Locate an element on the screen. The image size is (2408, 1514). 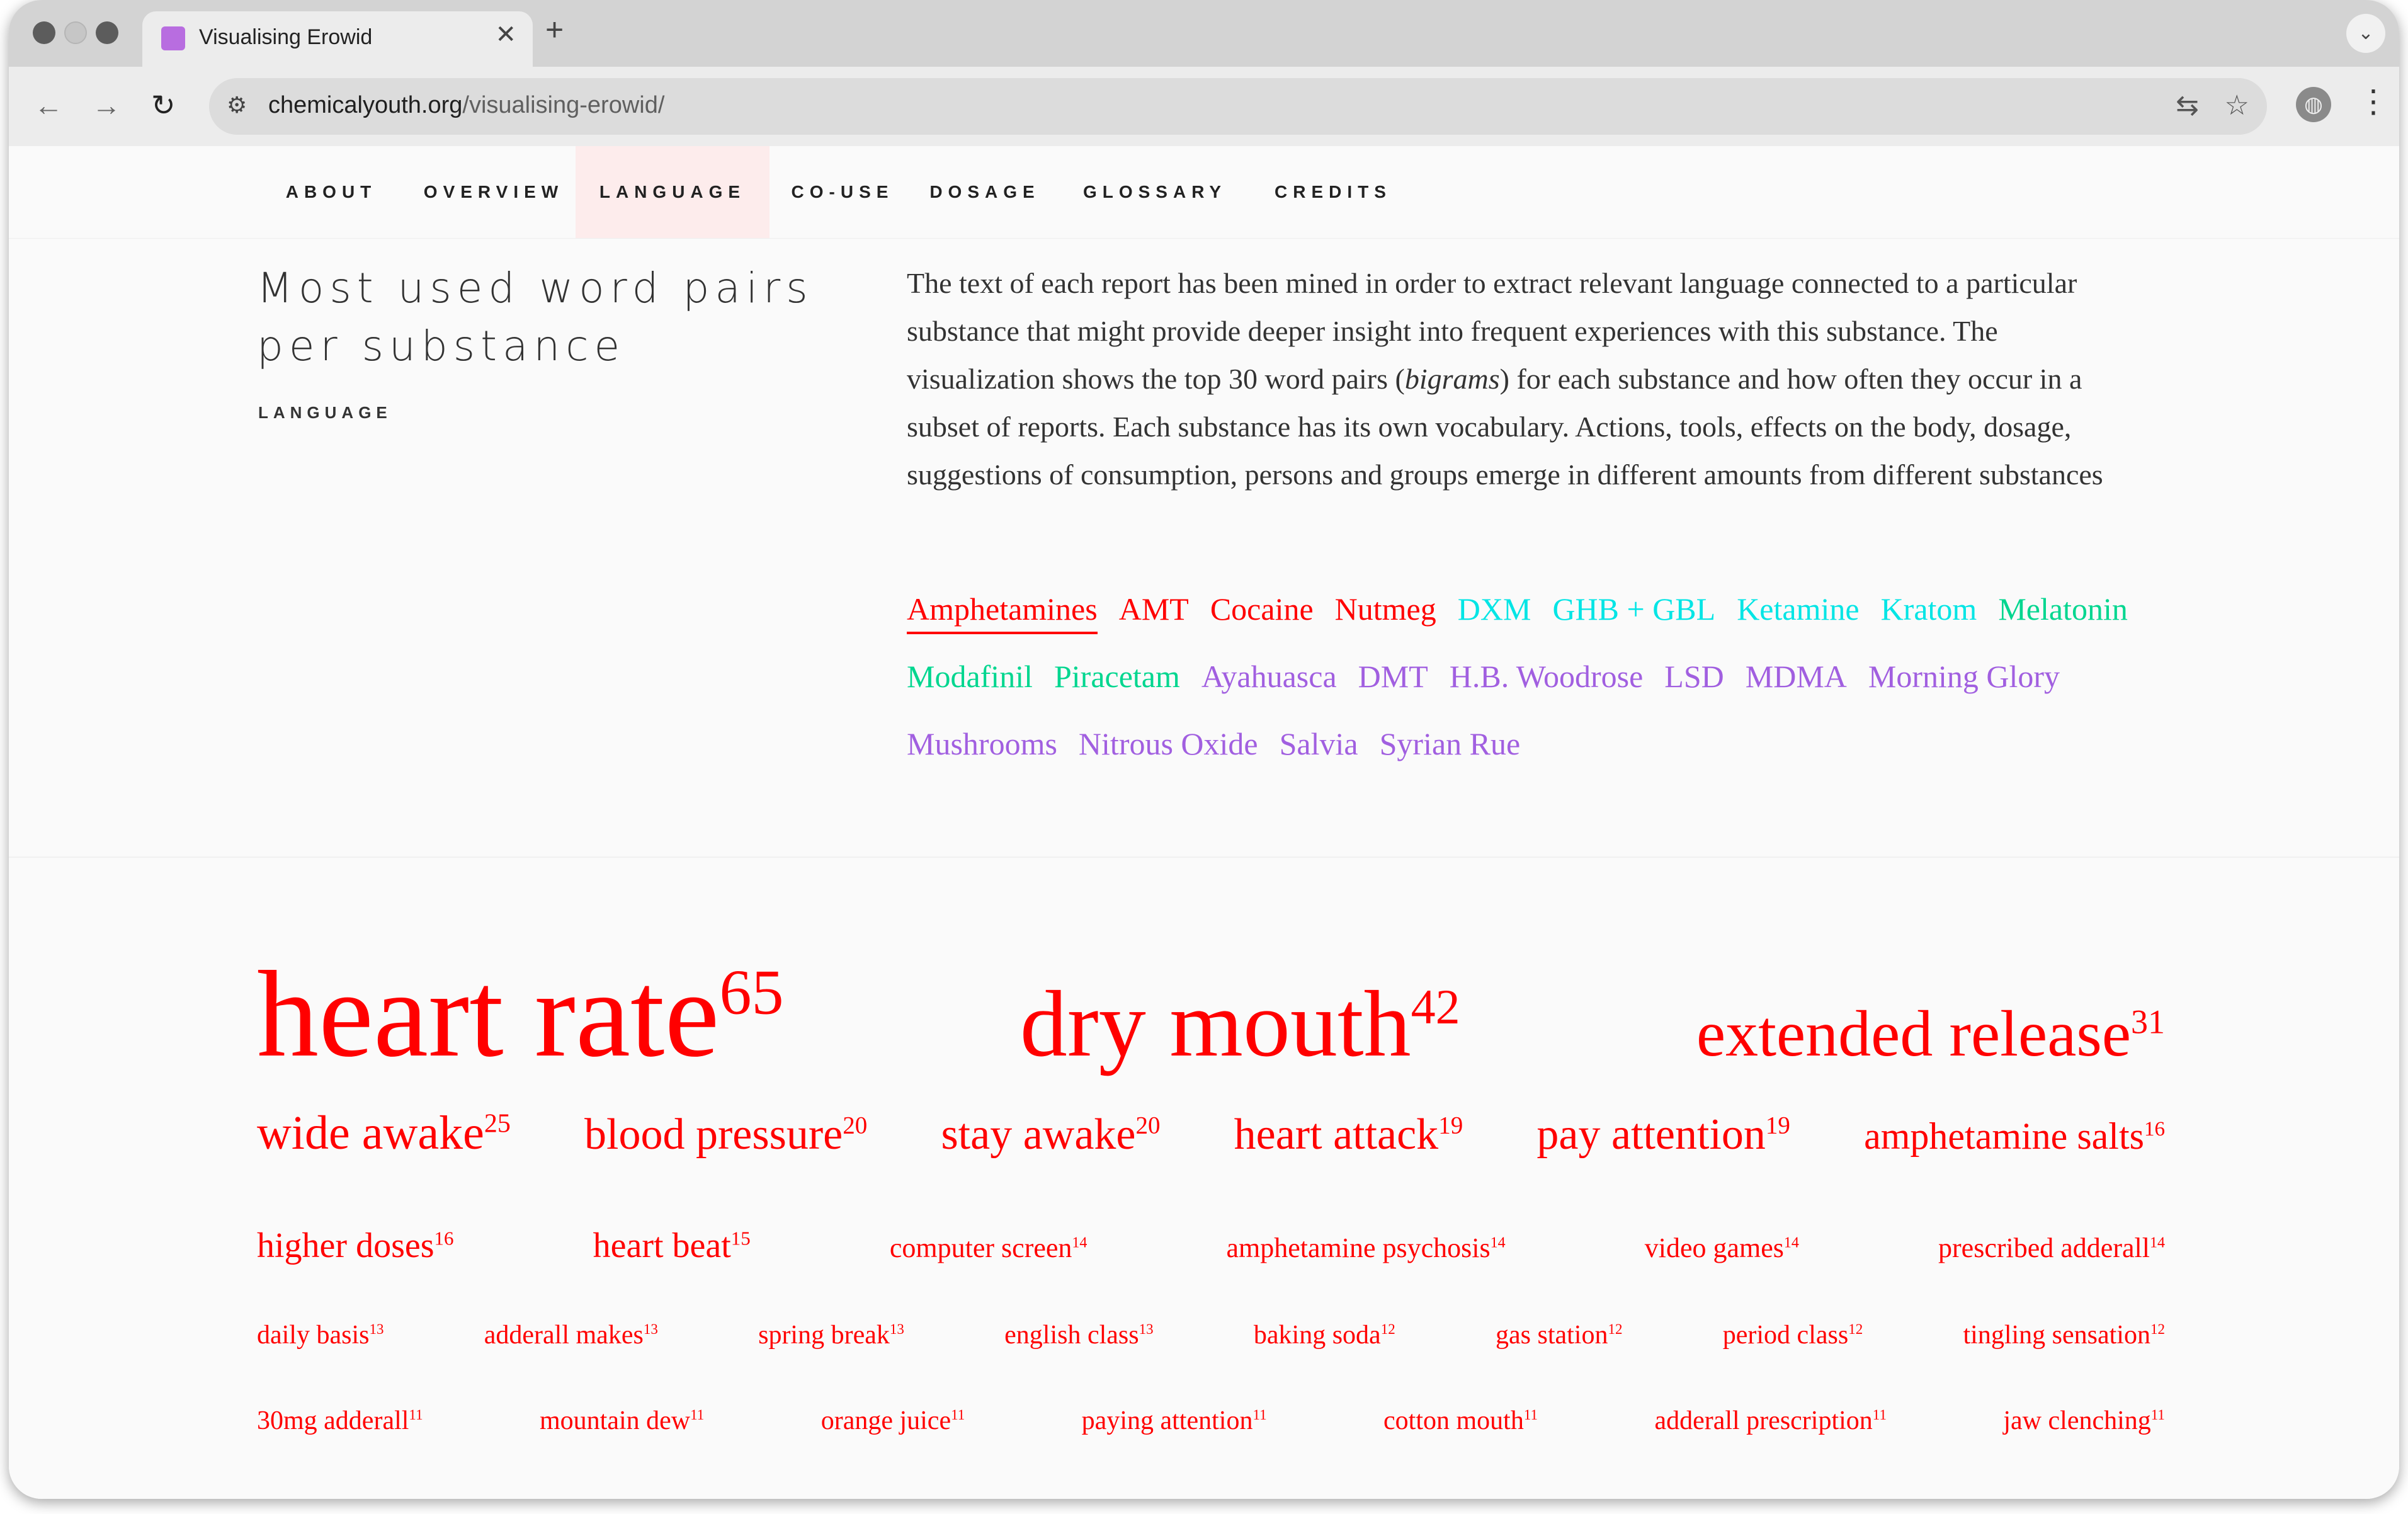
section-title: Most used word pairs per substance is located at coordinates (535, 317).